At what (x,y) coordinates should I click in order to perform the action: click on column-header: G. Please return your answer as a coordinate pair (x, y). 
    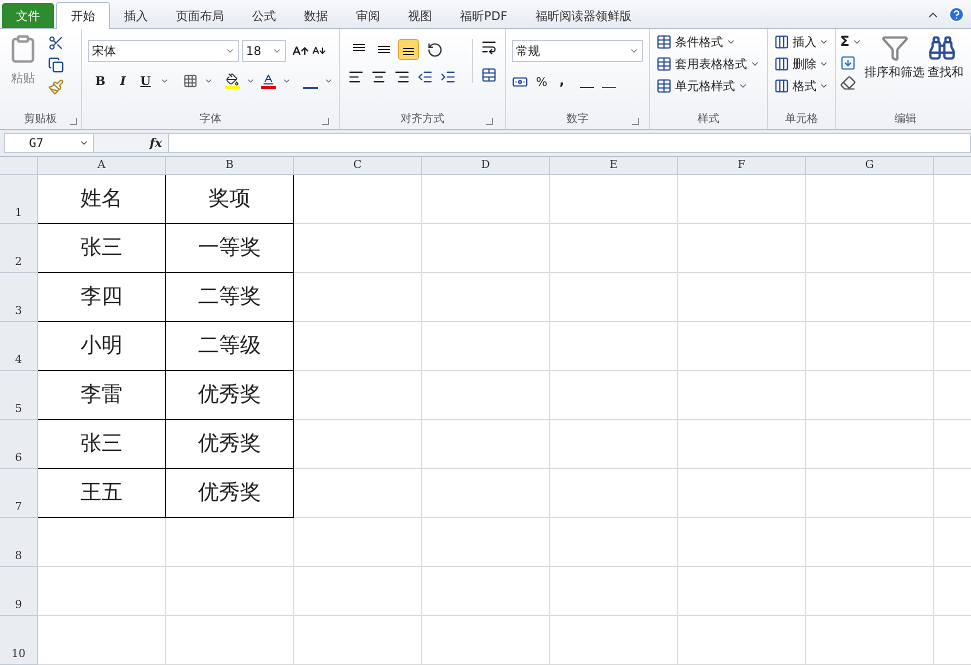
    Looking at the image, I should click on (870, 165).